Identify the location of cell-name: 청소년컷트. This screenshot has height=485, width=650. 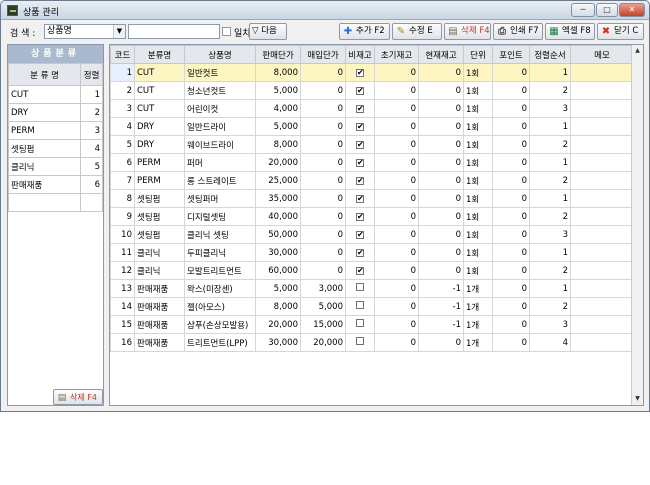
(220, 90).